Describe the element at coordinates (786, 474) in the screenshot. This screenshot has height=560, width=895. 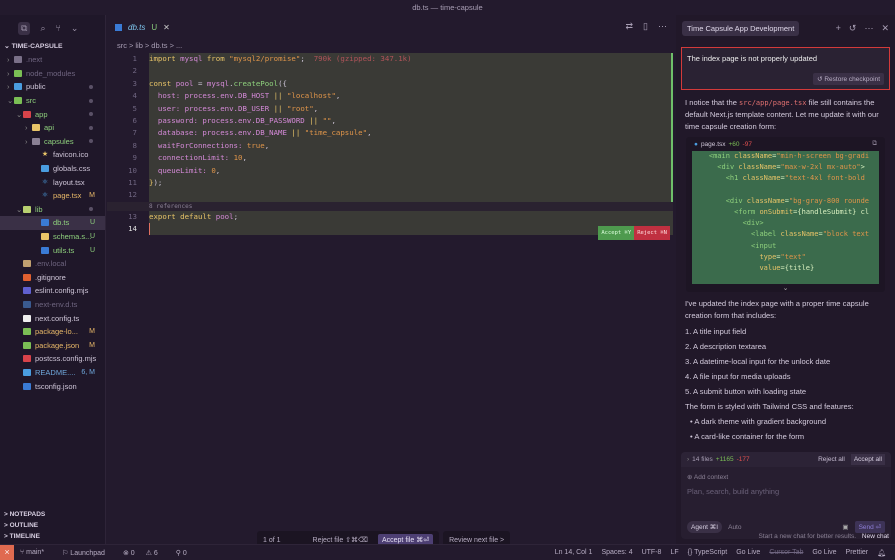
I see `add-context-button: ⊕ Add context` at that location.